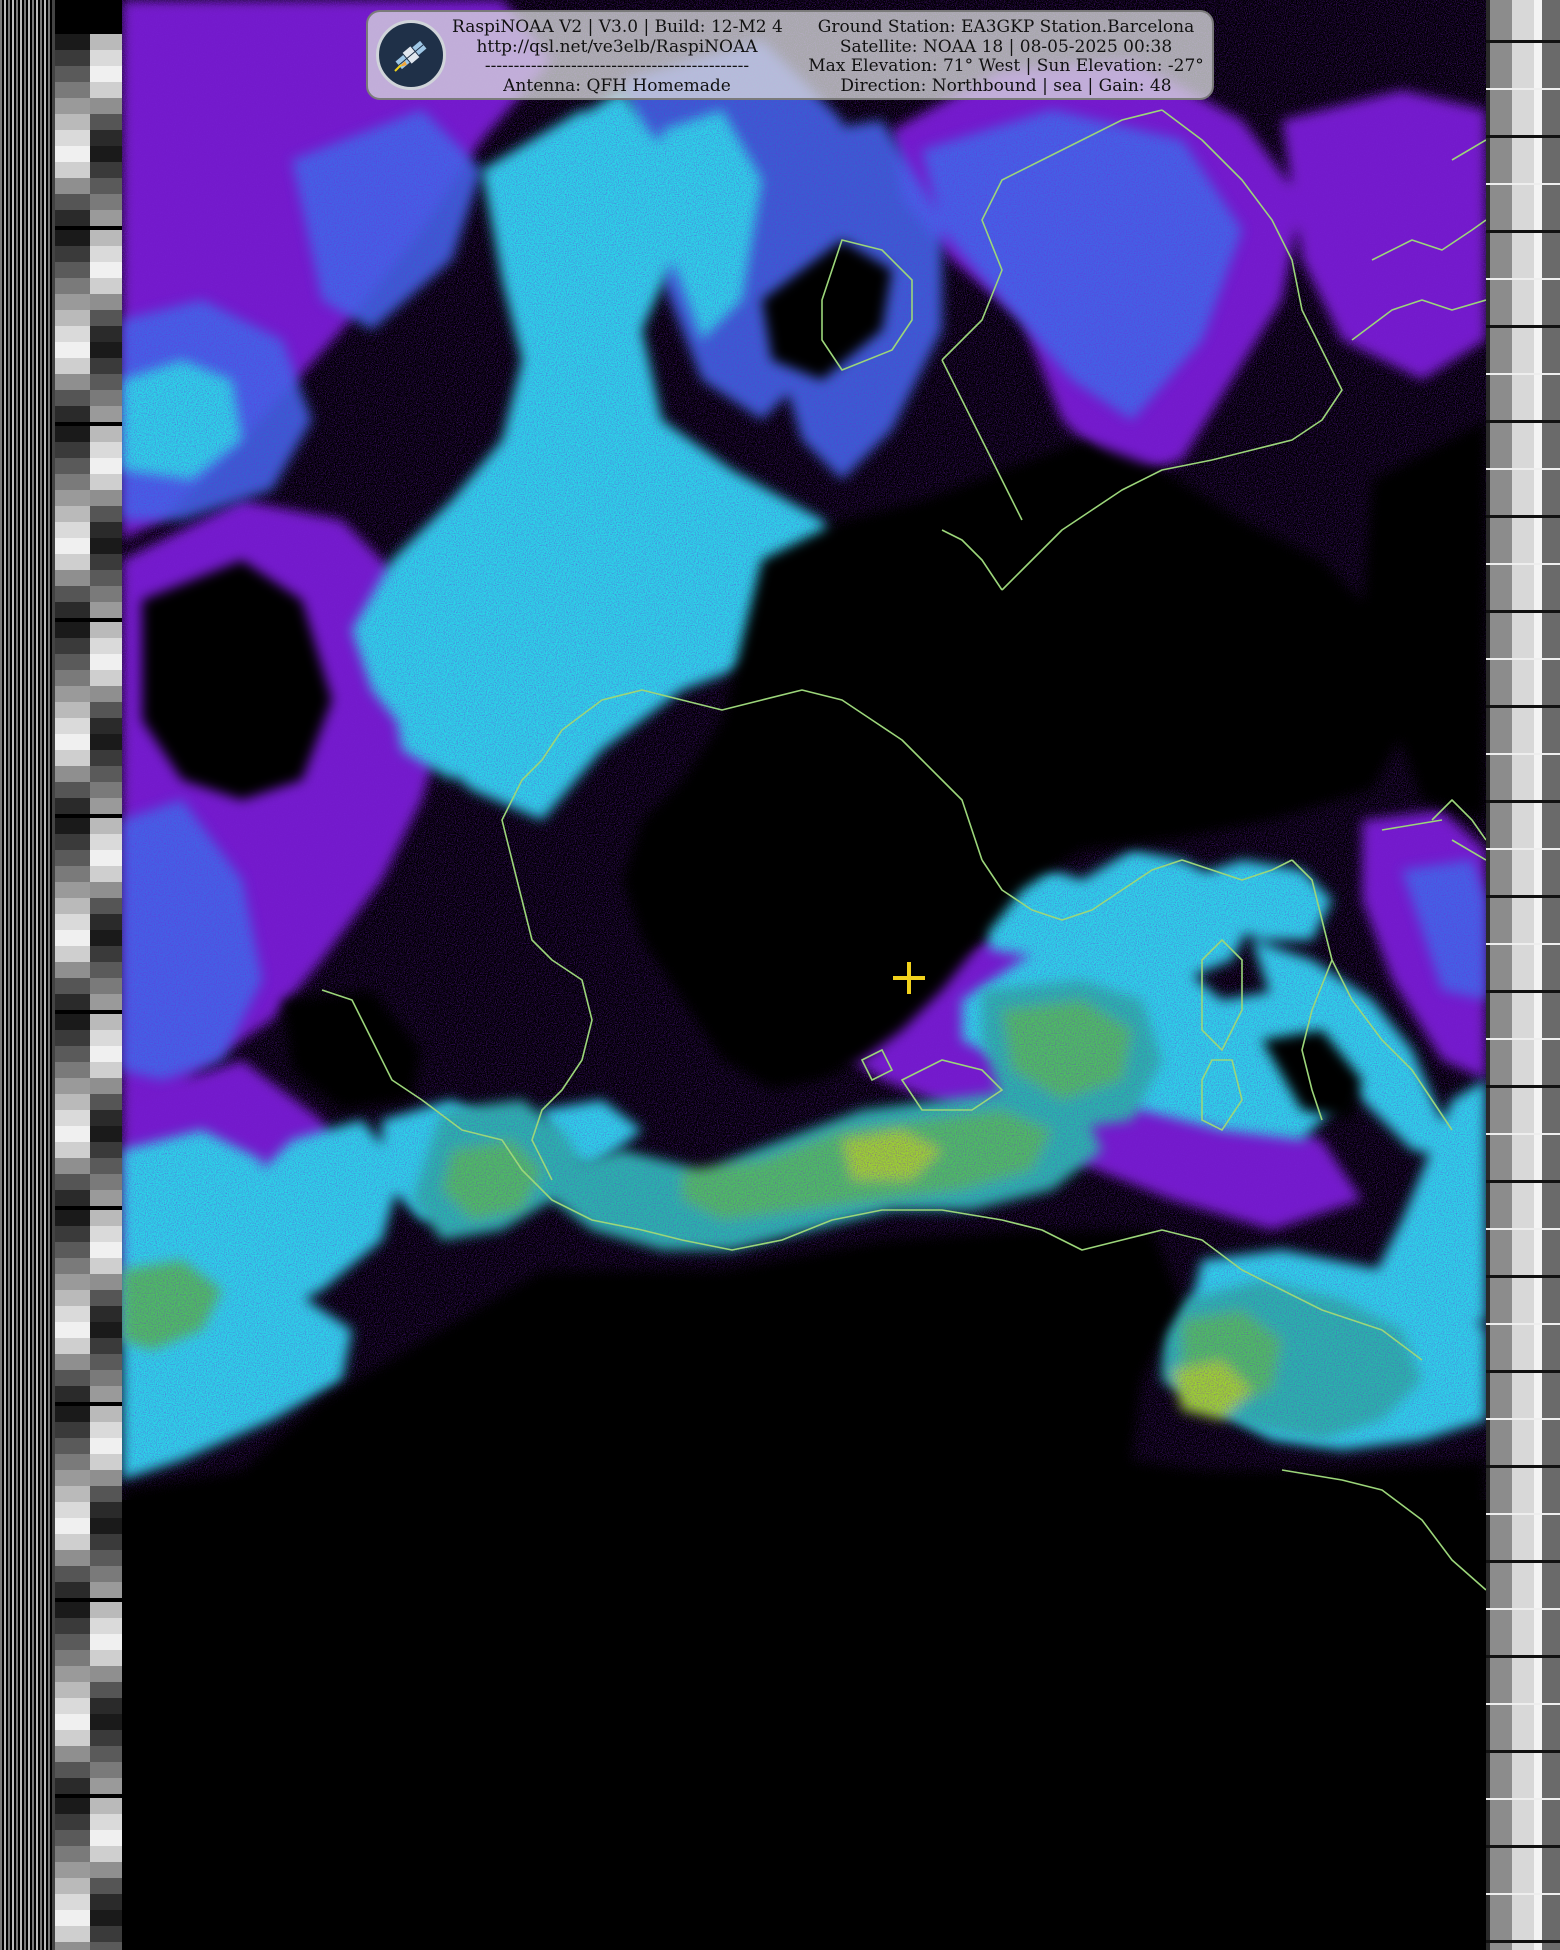 This screenshot has width=1560, height=1950. What do you see at coordinates (1006, 46) in the screenshot?
I see `satellite-and-time: Satellite: NOAA 18 | 08-05-2025 00:38` at bounding box center [1006, 46].